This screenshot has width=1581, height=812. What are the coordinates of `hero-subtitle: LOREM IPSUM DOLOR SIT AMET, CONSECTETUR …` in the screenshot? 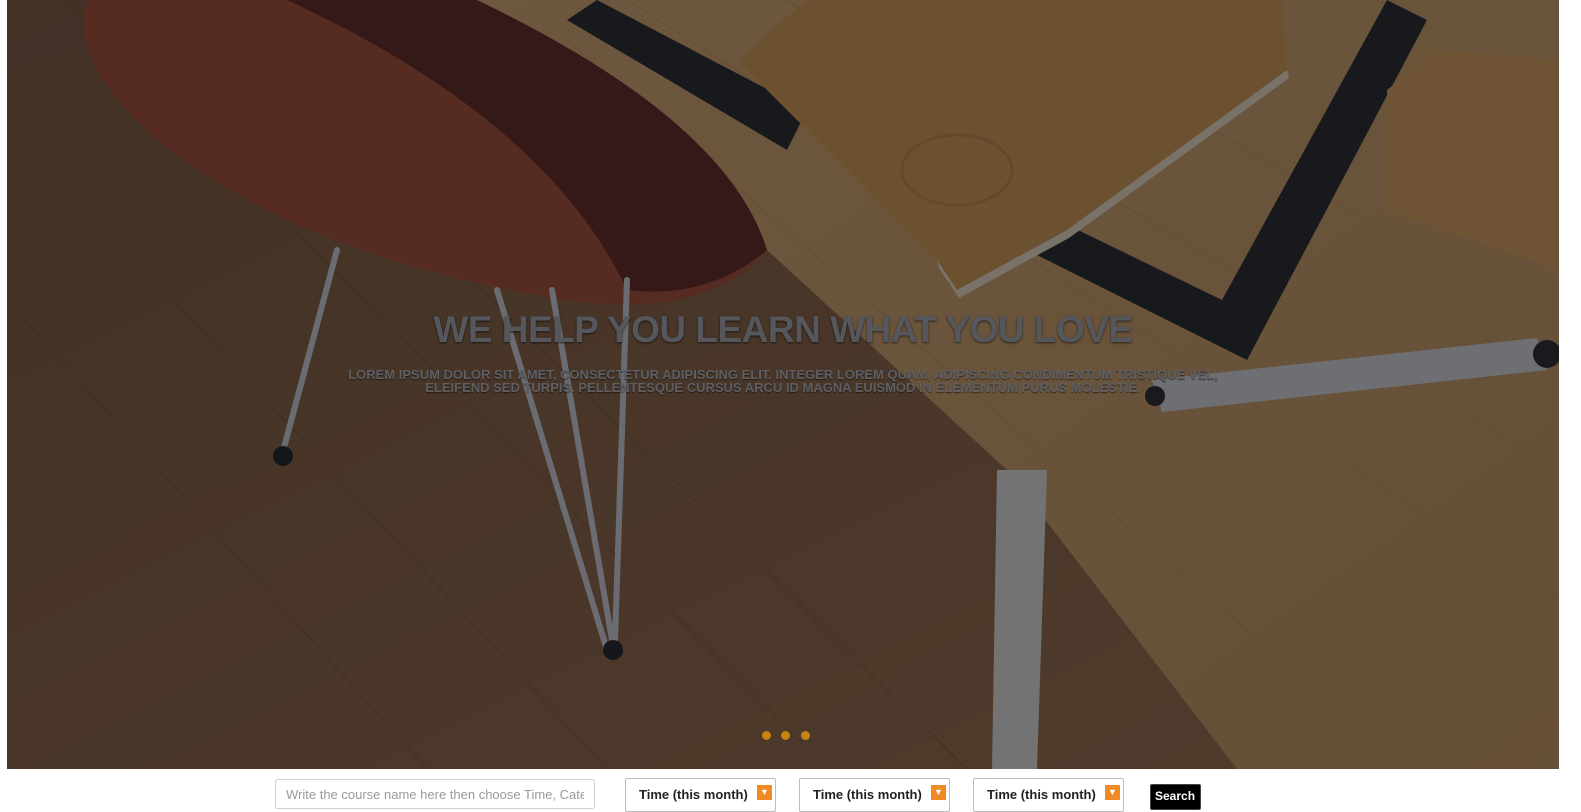 It's located at (783, 381).